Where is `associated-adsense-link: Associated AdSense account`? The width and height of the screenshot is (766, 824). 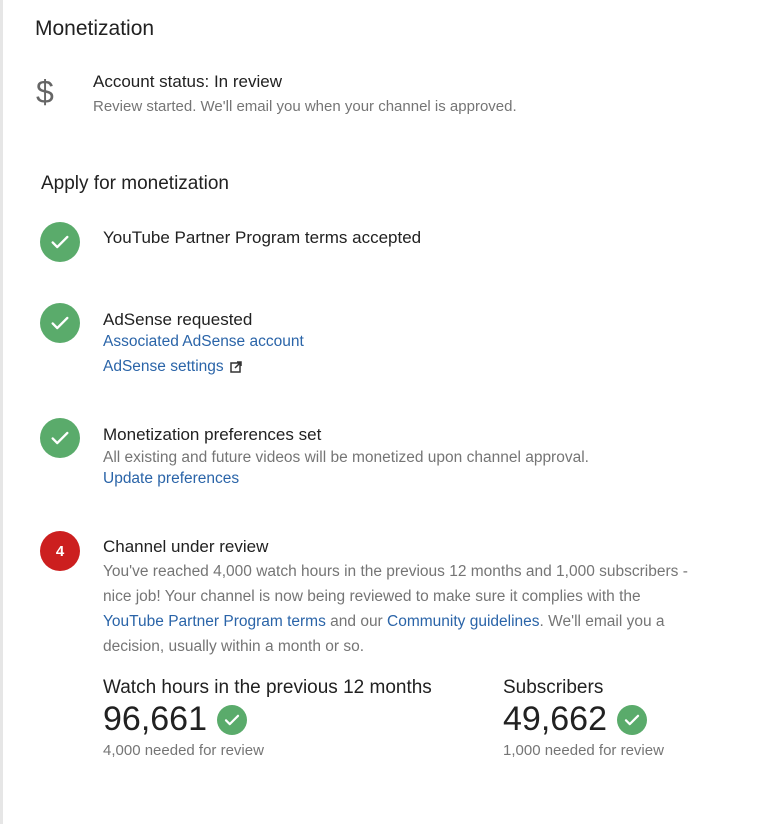 associated-adsense-link: Associated AdSense account is located at coordinates (203, 342).